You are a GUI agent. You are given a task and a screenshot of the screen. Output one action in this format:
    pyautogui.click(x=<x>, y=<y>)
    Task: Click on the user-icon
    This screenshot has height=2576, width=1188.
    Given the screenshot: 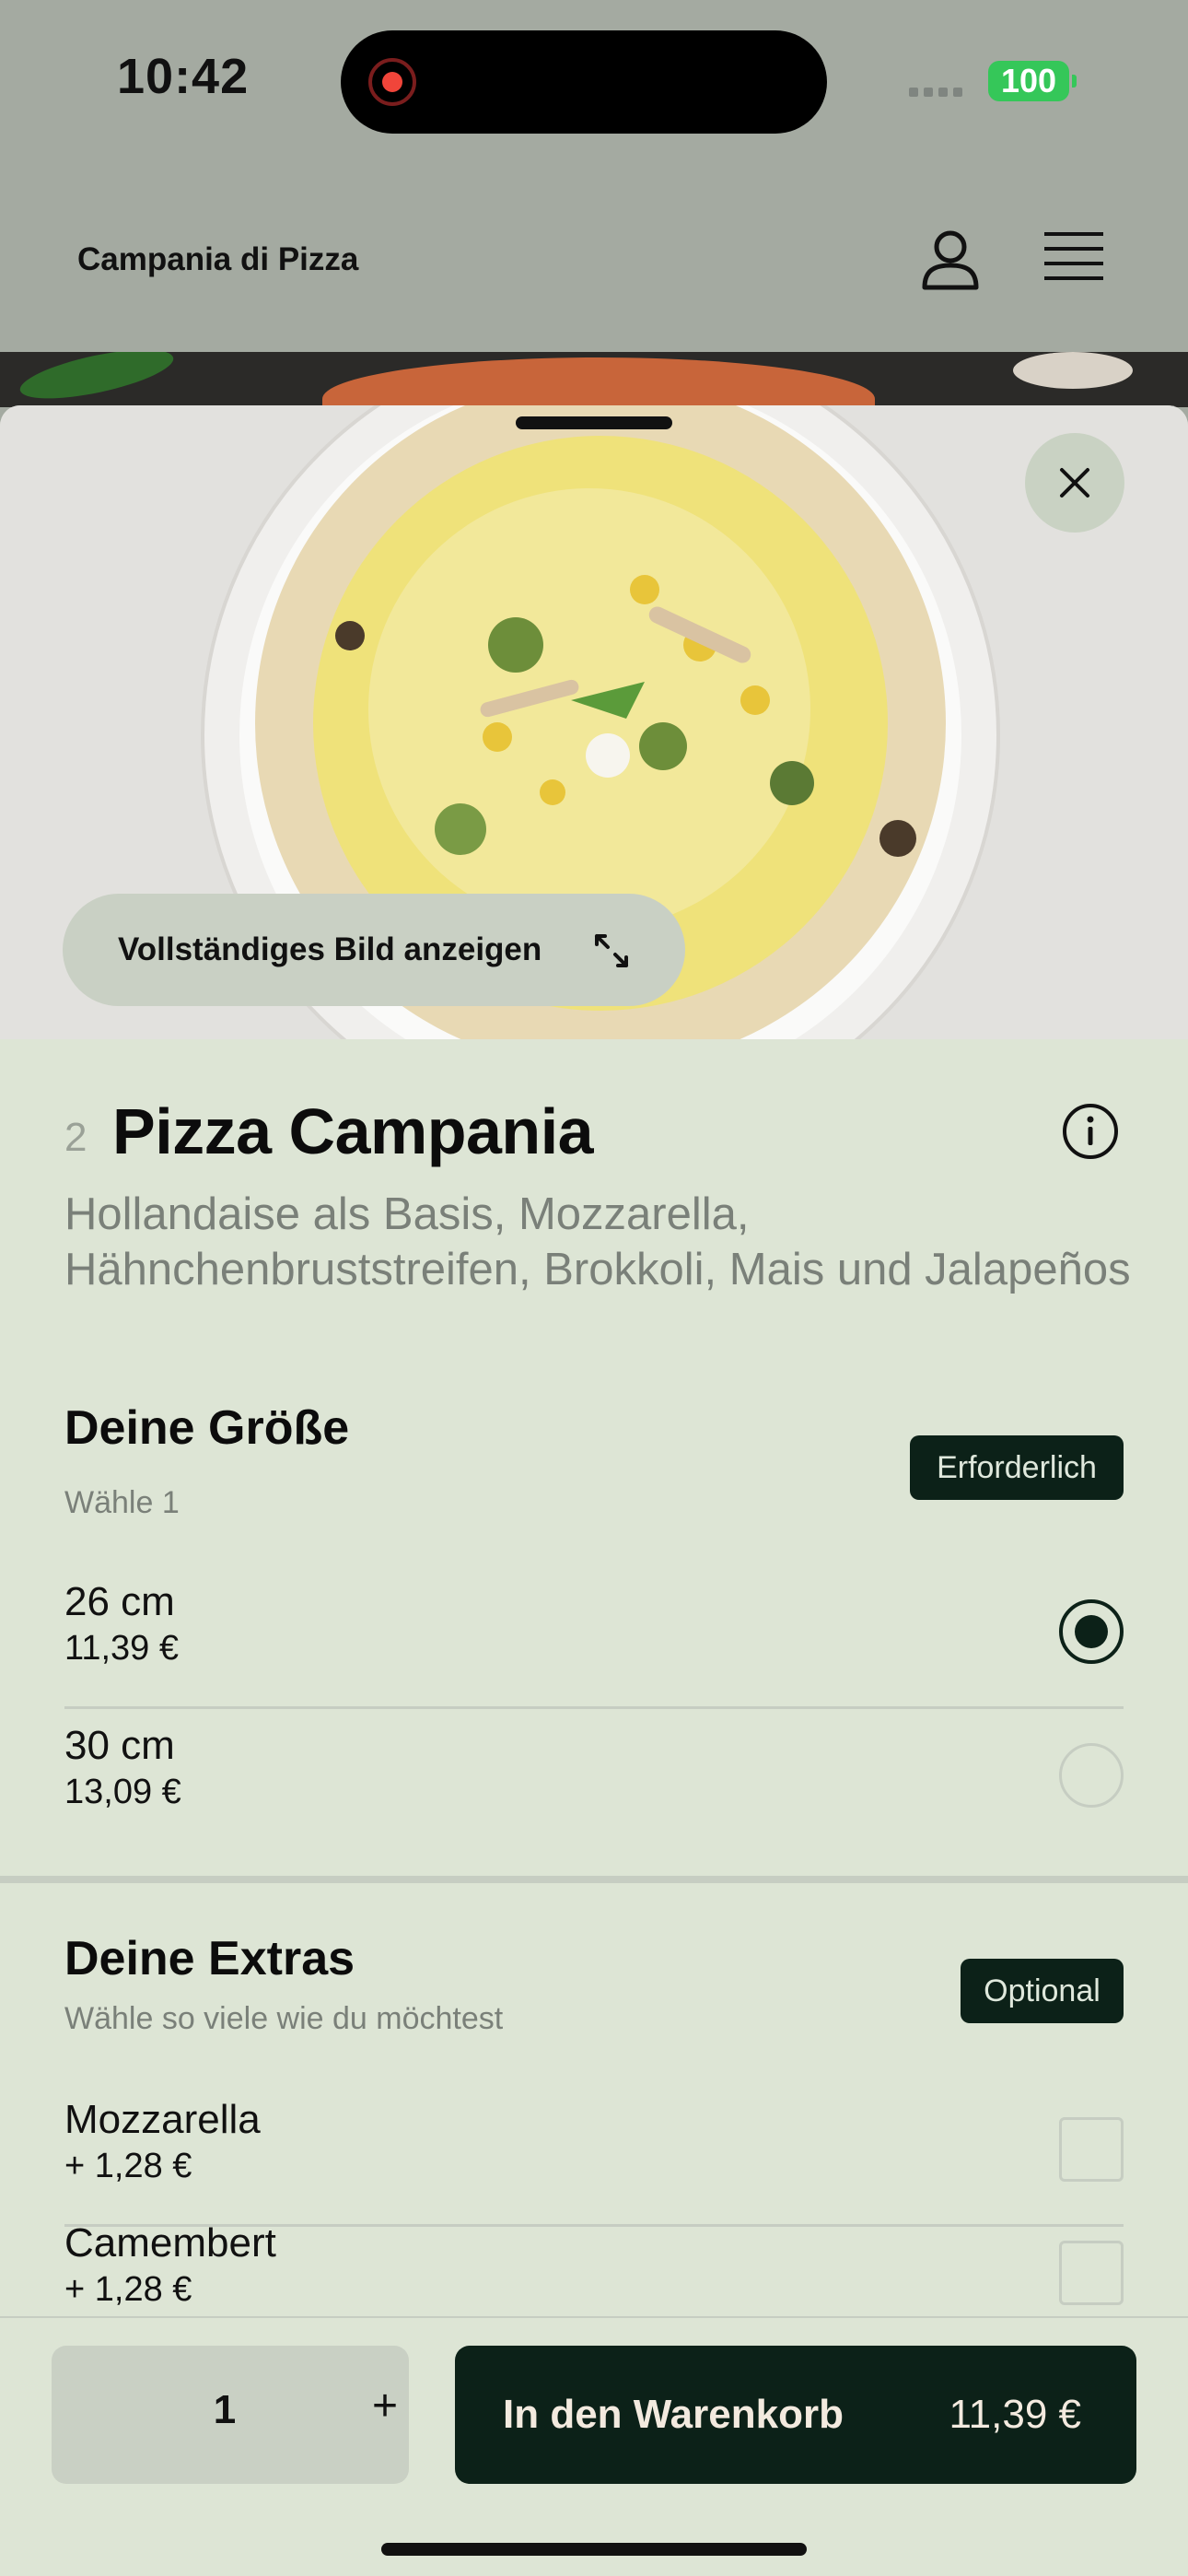 What is the action you would take?
    pyautogui.click(x=951, y=260)
    